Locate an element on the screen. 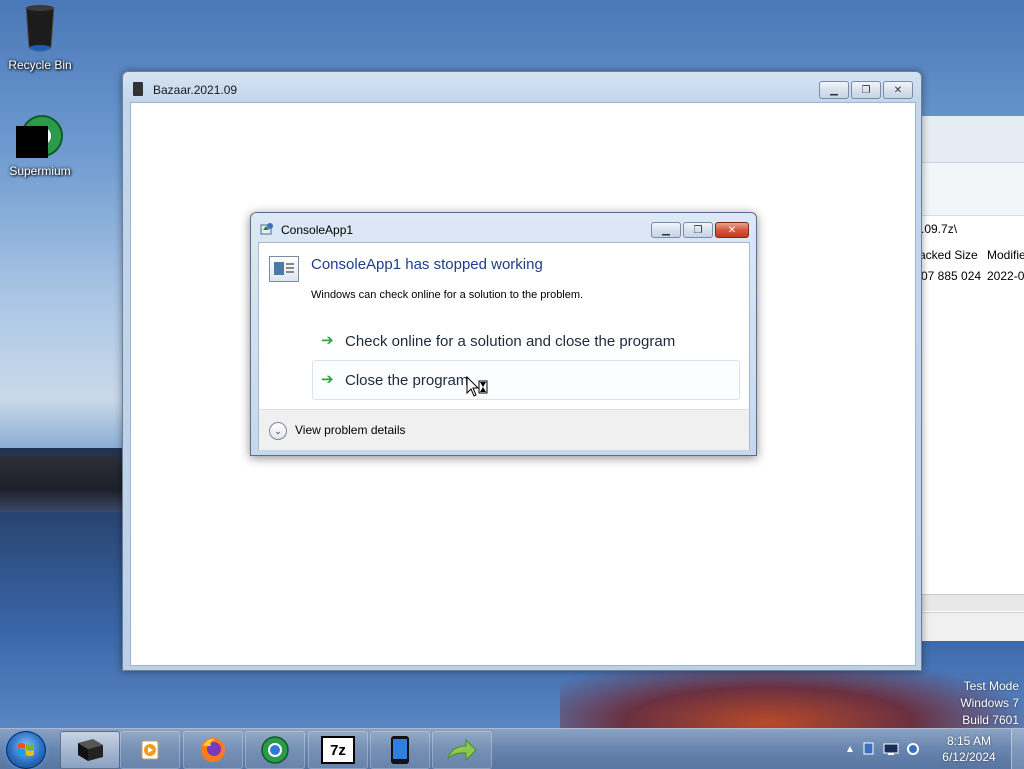 The width and height of the screenshot is (1024, 769). start-button is located at coordinates (26, 750).